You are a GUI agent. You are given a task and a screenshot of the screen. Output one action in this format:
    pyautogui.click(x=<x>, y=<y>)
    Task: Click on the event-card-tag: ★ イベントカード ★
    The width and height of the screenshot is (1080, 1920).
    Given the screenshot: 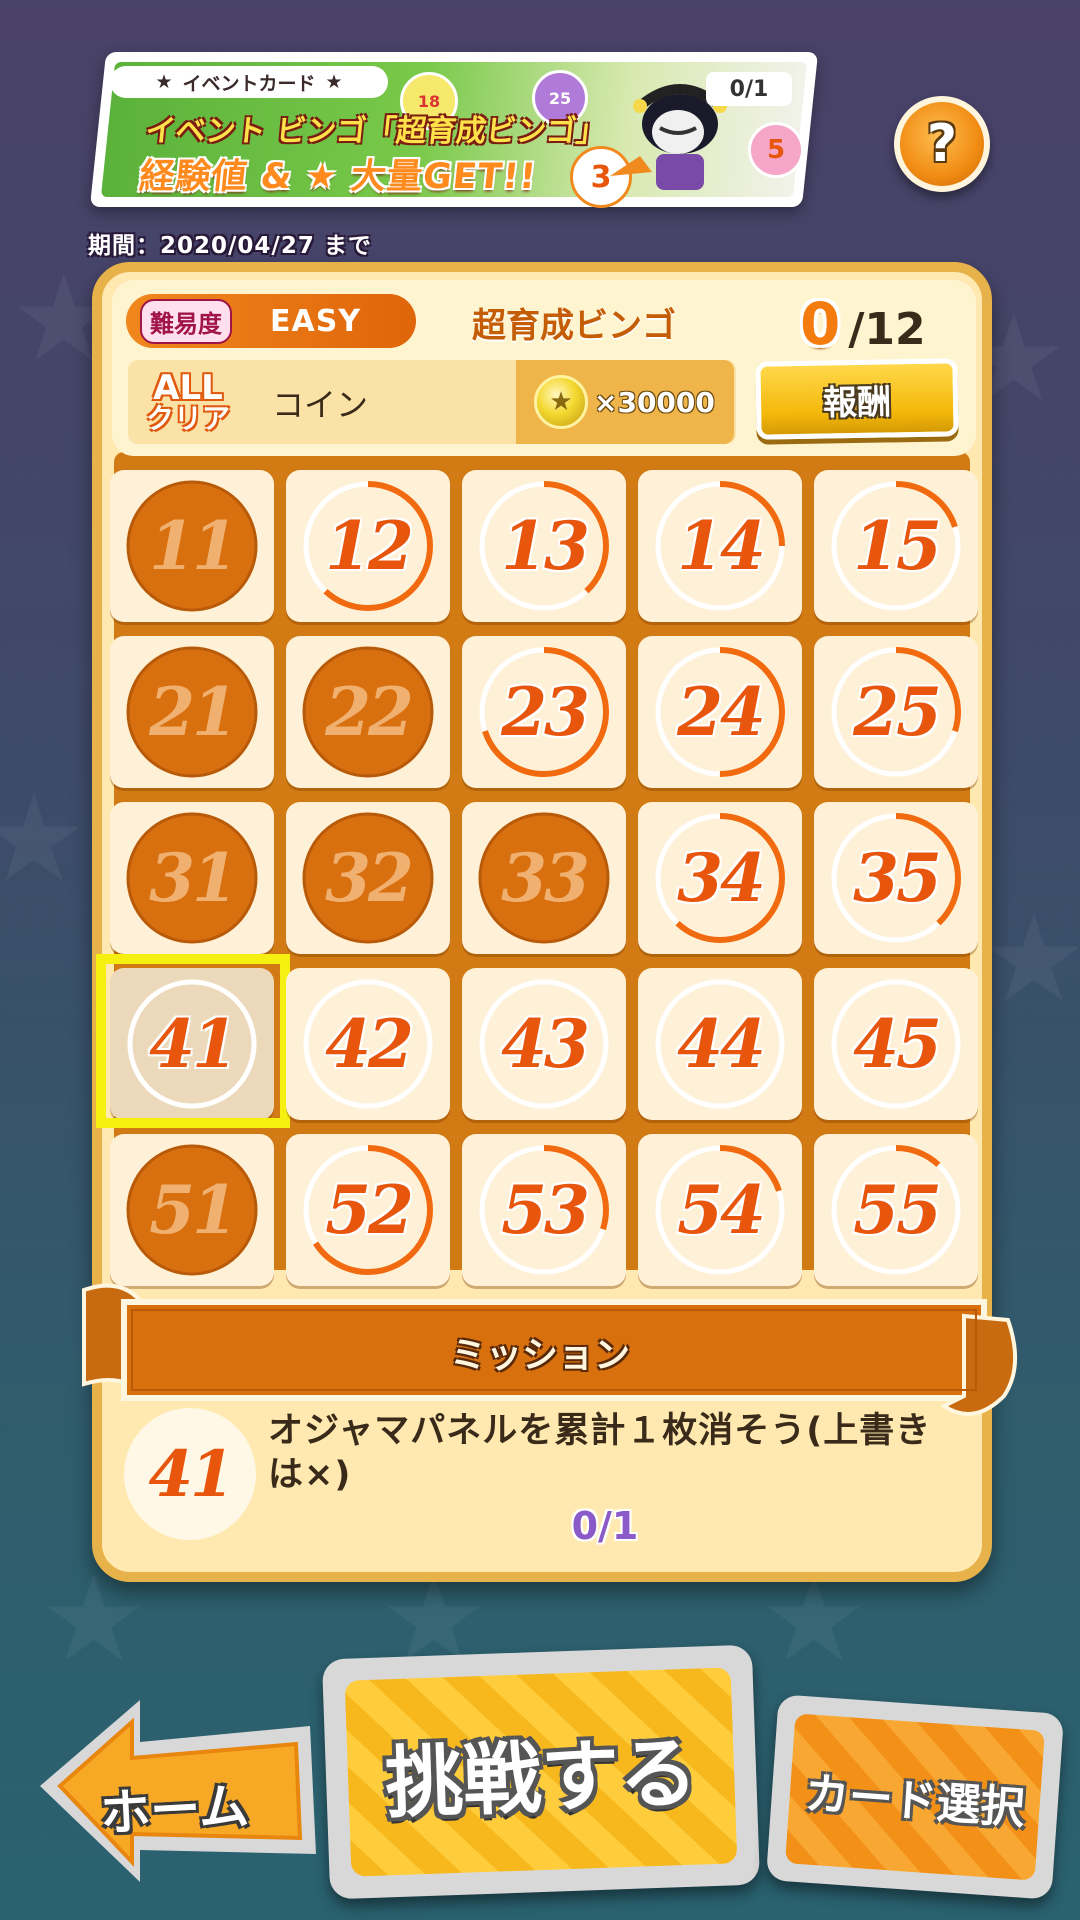 What is the action you would take?
    pyautogui.click(x=249, y=82)
    